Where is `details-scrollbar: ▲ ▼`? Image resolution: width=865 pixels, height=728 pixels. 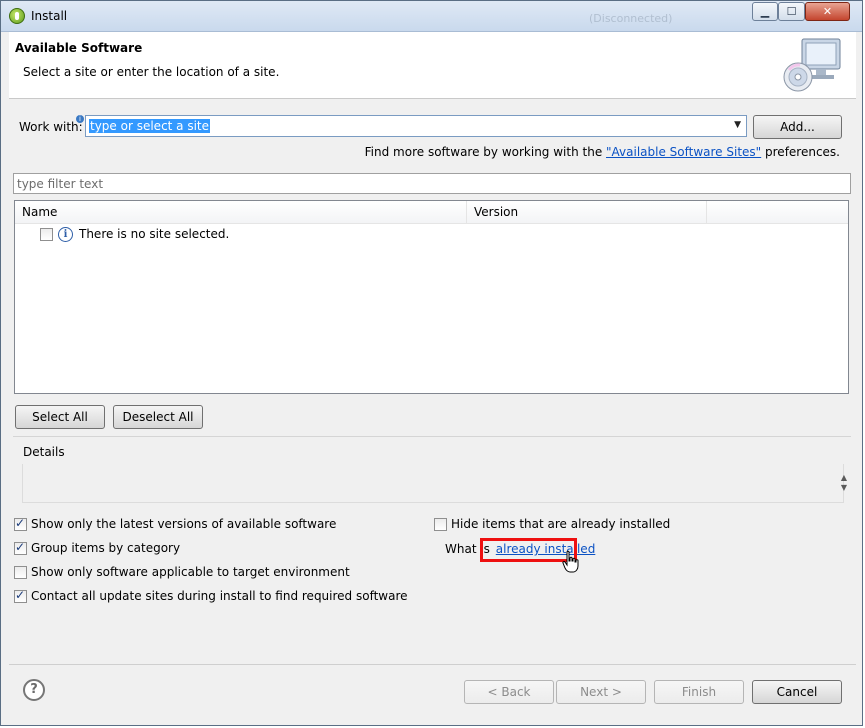
details-scrollbar: ▲ ▼ is located at coordinates (844, 483).